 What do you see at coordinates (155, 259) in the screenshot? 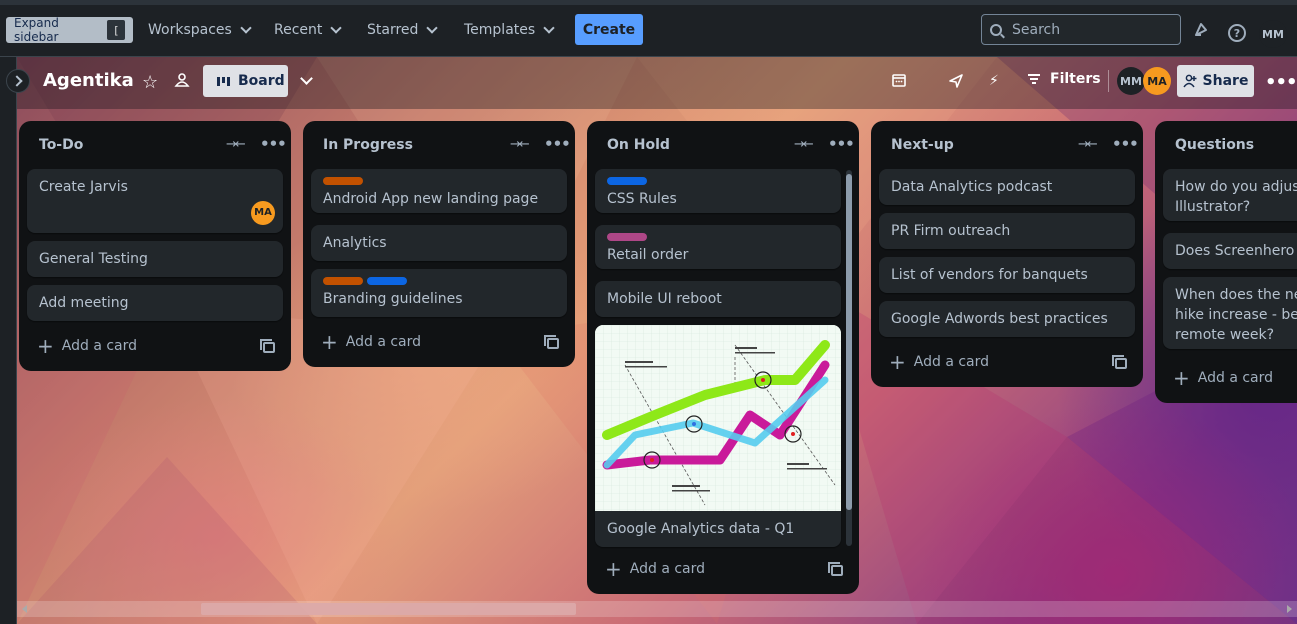
I see `card: General Testing` at bounding box center [155, 259].